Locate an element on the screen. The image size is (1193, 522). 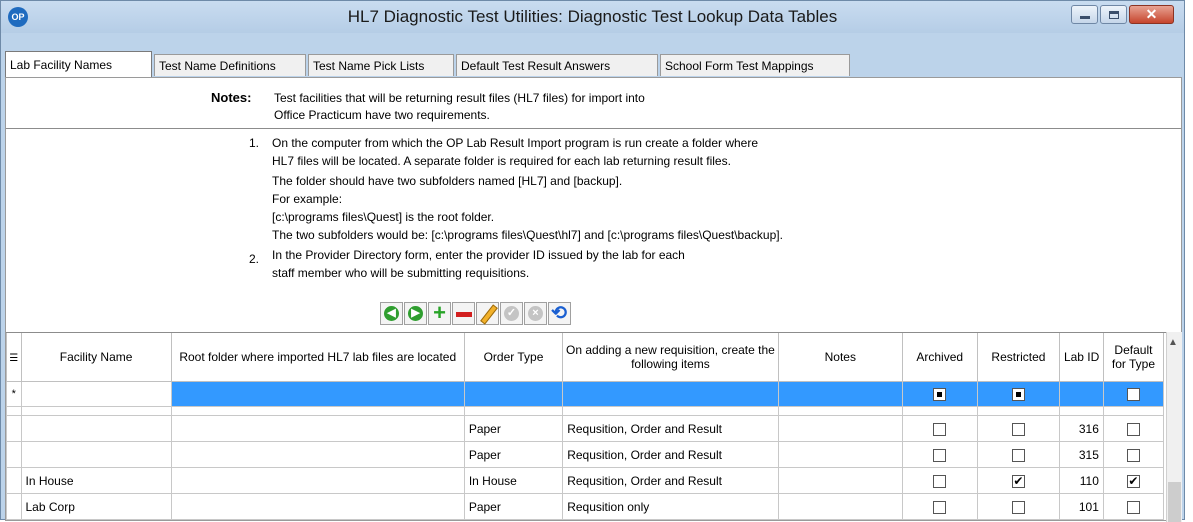
new-record-row: * is located at coordinates (585, 394).